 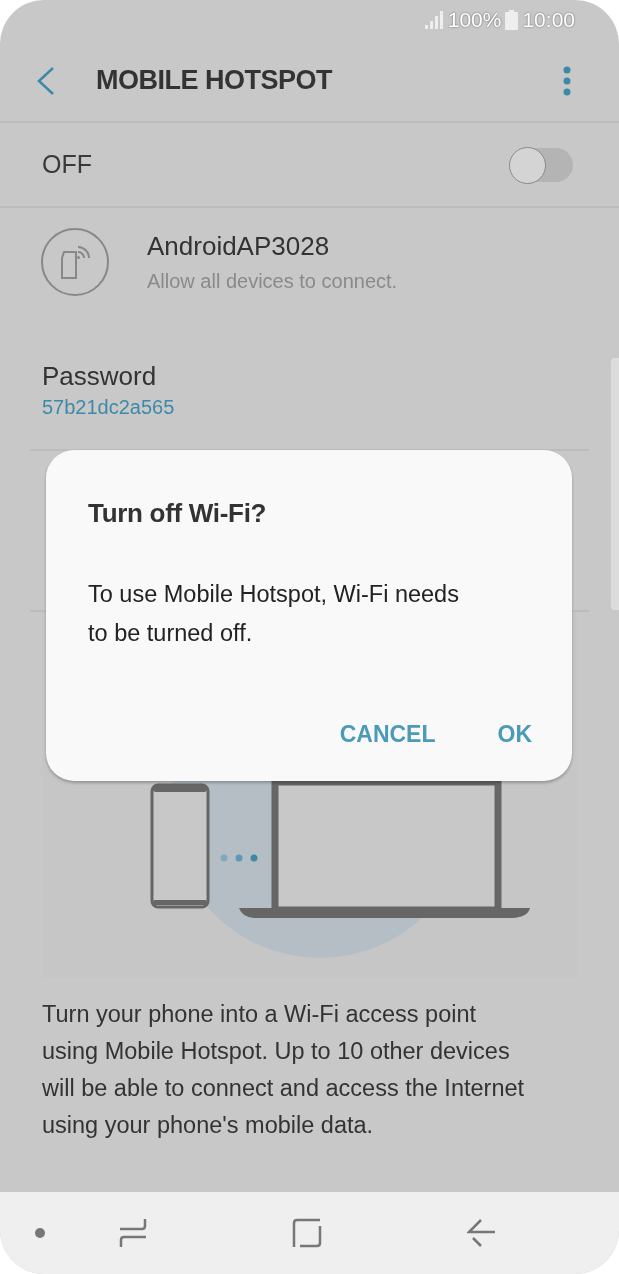 I want to click on hotspot-switch, so click(x=542, y=164).